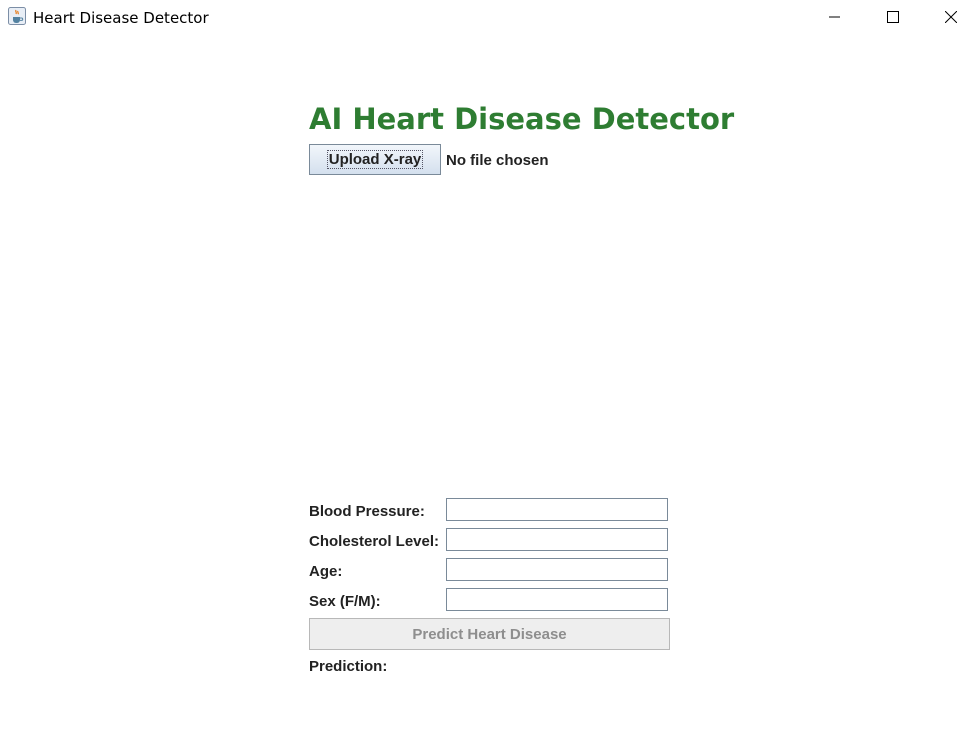 Image resolution: width=980 pixels, height=737 pixels. I want to click on java-cup-icon, so click(17, 16).